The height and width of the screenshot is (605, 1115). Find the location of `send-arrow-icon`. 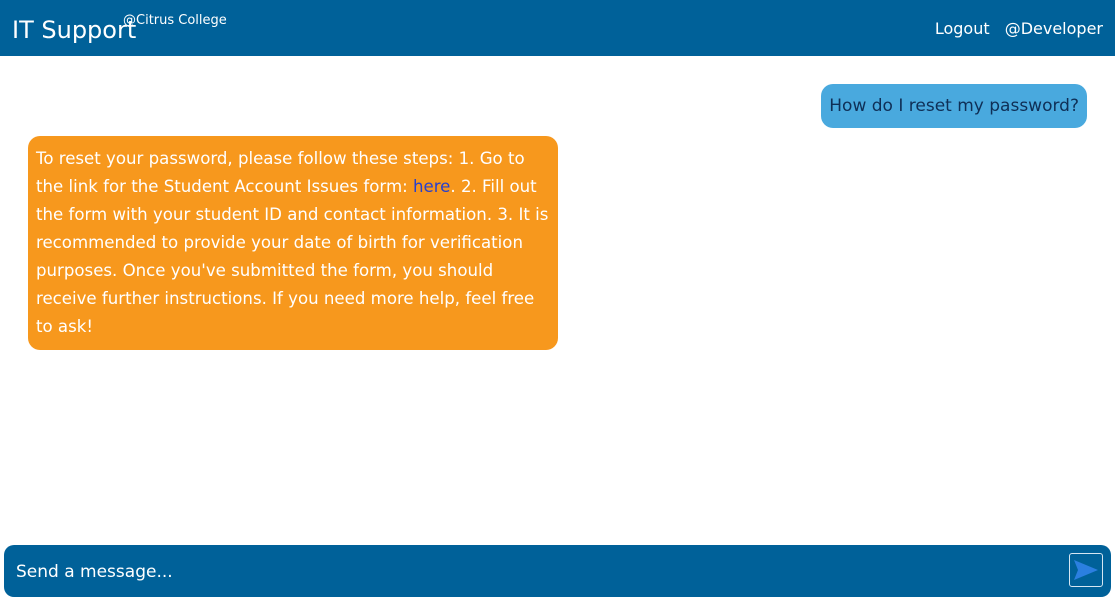

send-arrow-icon is located at coordinates (1086, 570).